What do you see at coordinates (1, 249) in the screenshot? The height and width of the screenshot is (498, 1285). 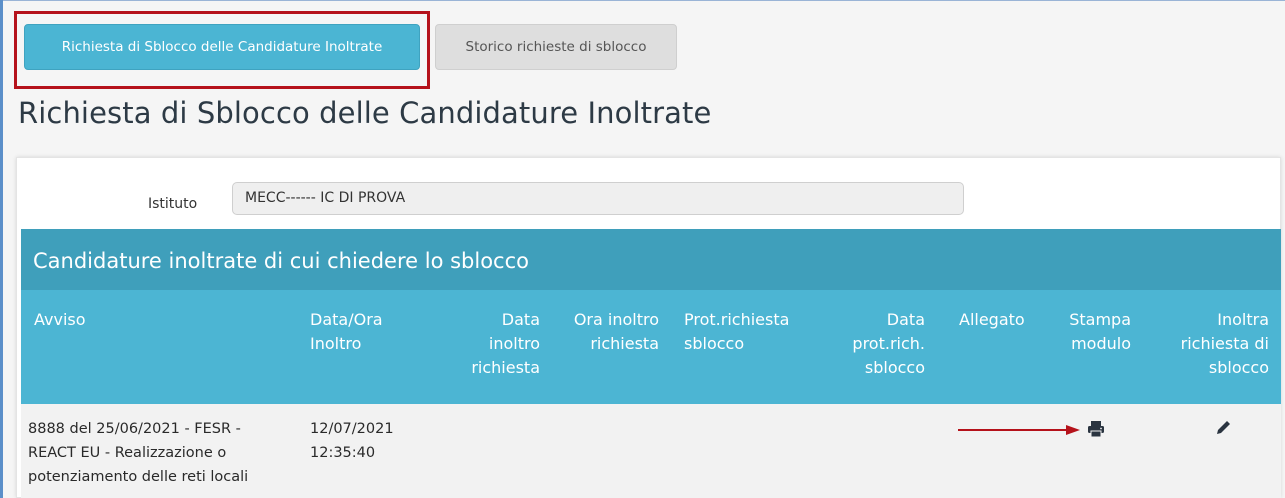 I see `window-left-border` at bounding box center [1, 249].